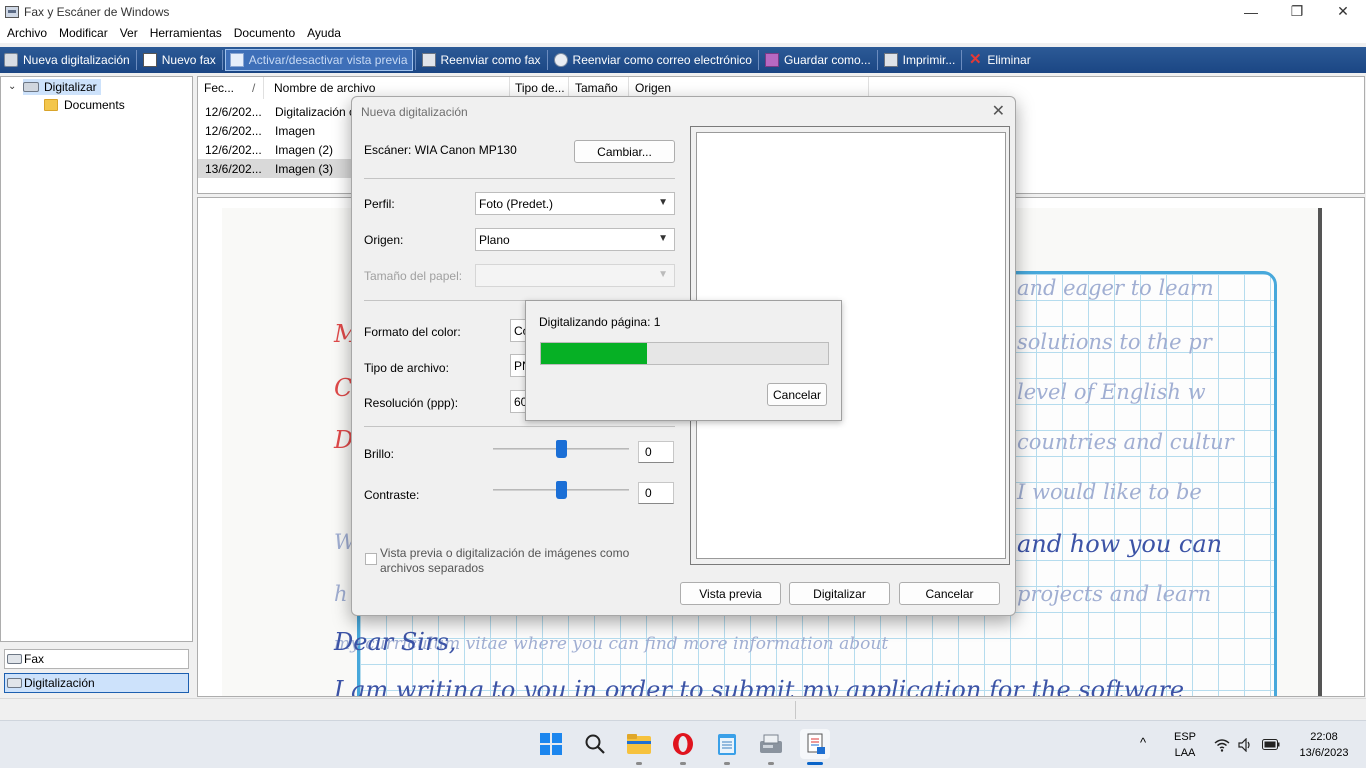  I want to click on restore-button: ❐, so click(1297, 11).